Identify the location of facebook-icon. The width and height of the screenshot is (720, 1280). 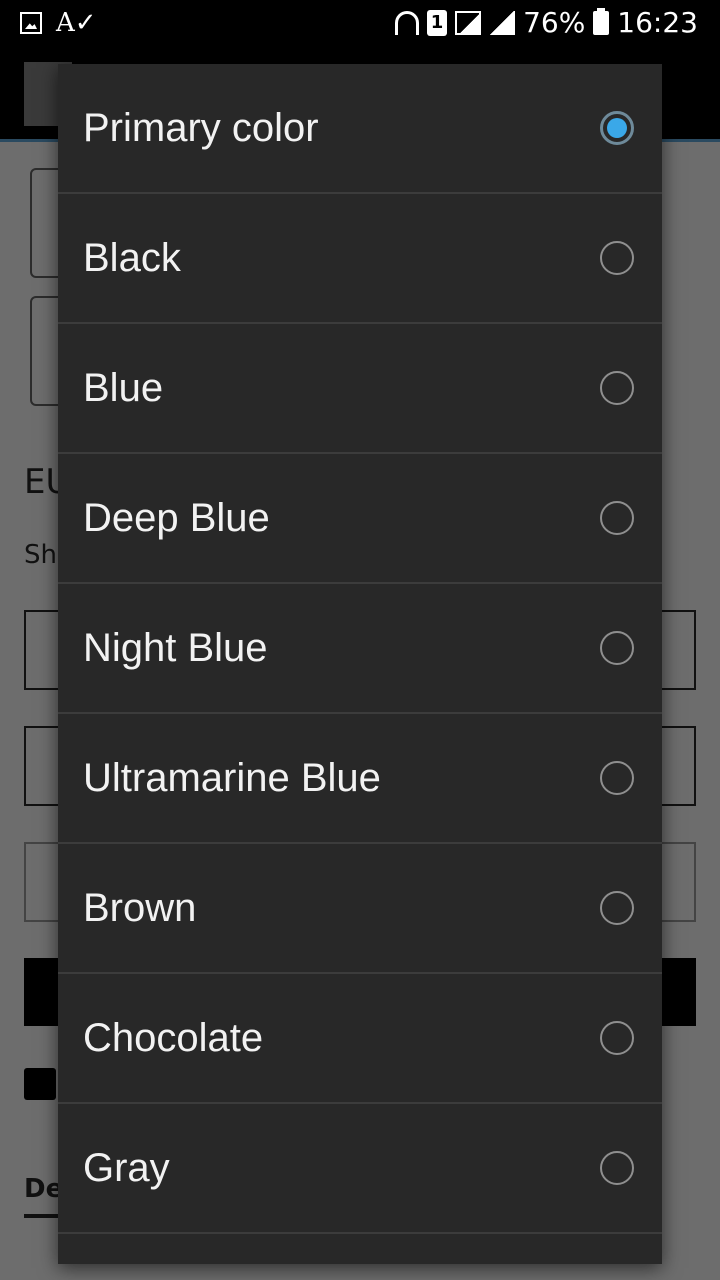
(40, 1084).